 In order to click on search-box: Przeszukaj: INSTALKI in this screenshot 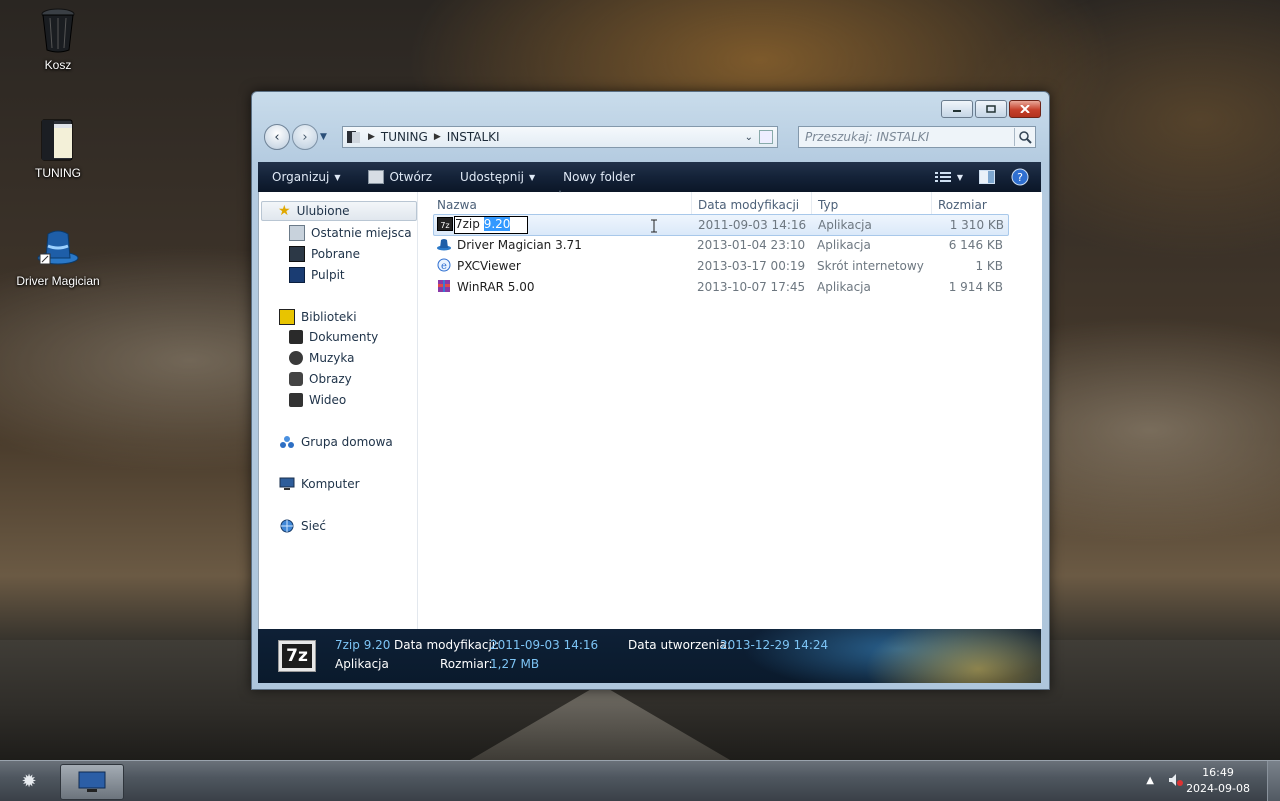, I will do `click(917, 137)`.